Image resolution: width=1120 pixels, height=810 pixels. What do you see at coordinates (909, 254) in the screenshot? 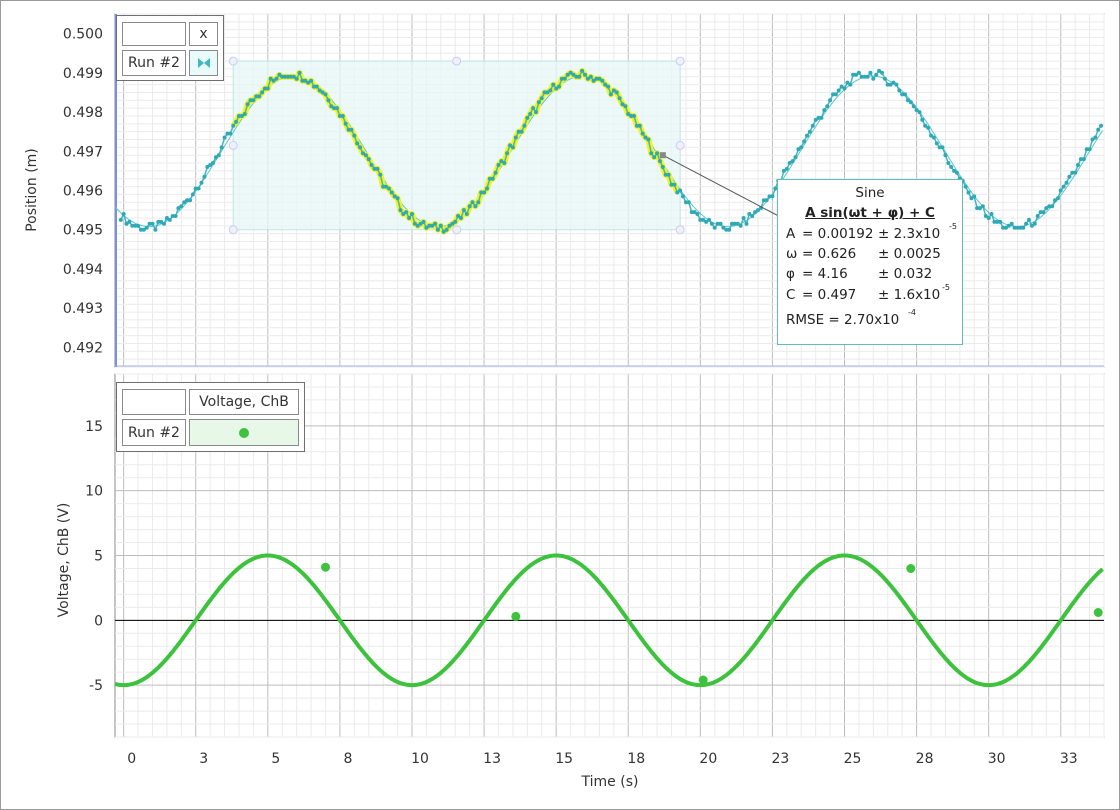
I see `fit-unc-omega: ± 0.0025` at bounding box center [909, 254].